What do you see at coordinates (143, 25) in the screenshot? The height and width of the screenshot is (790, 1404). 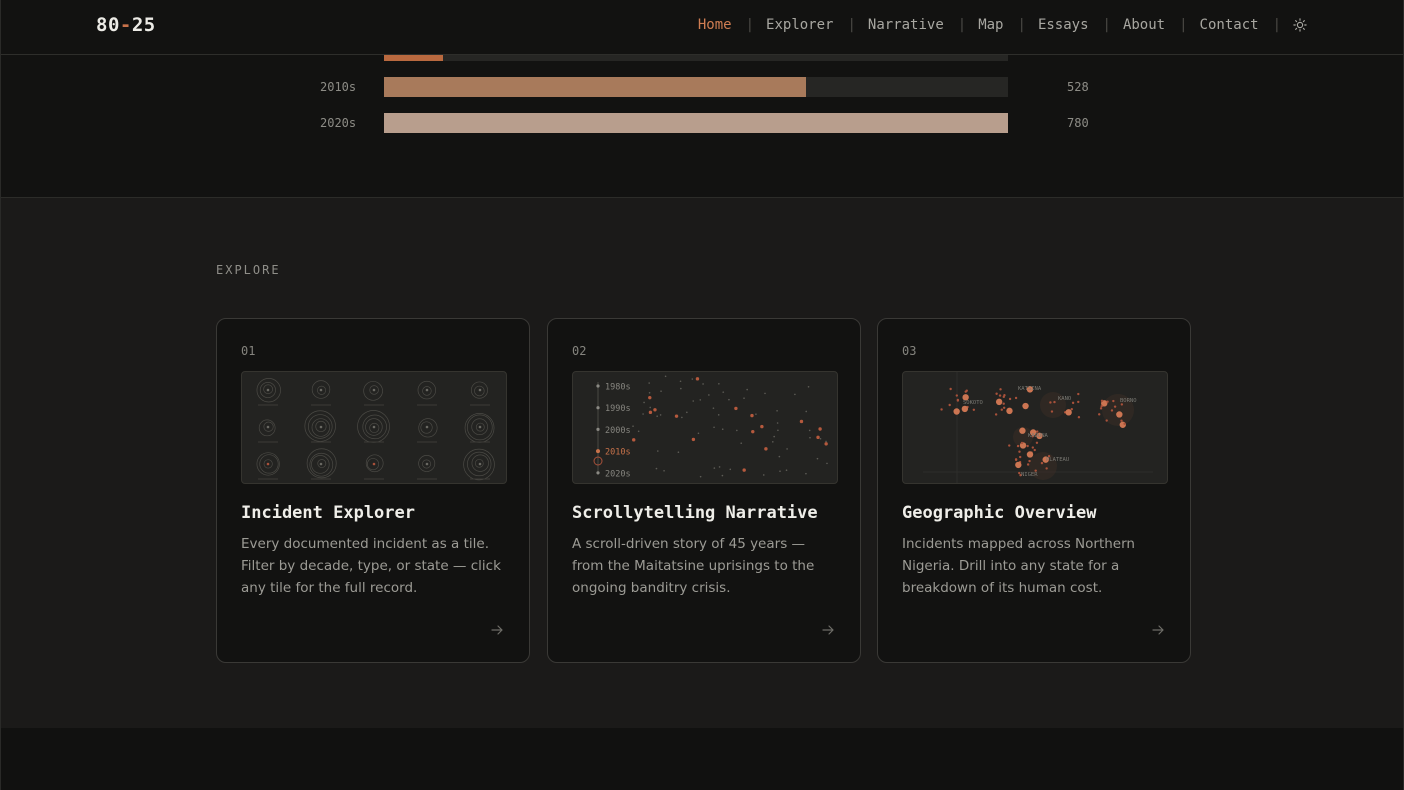 I see `logo-text-right: 25` at bounding box center [143, 25].